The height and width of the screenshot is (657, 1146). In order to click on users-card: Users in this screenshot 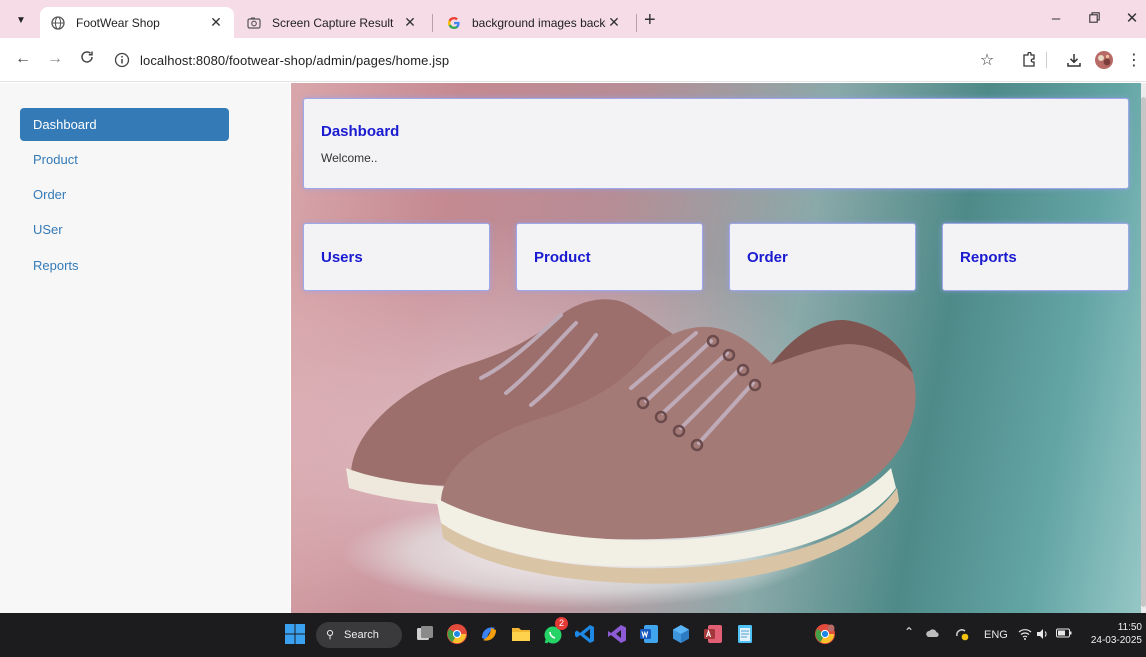, I will do `click(396, 257)`.